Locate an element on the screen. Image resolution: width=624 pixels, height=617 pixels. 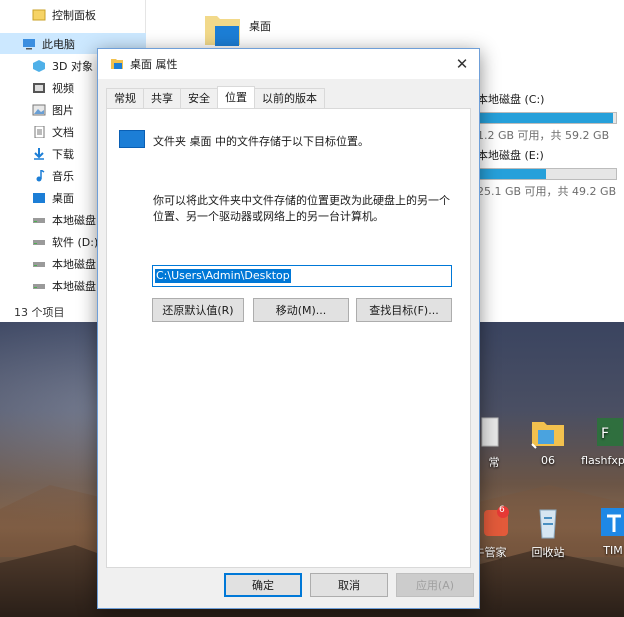
path-input is located at coordinates (302, 276).